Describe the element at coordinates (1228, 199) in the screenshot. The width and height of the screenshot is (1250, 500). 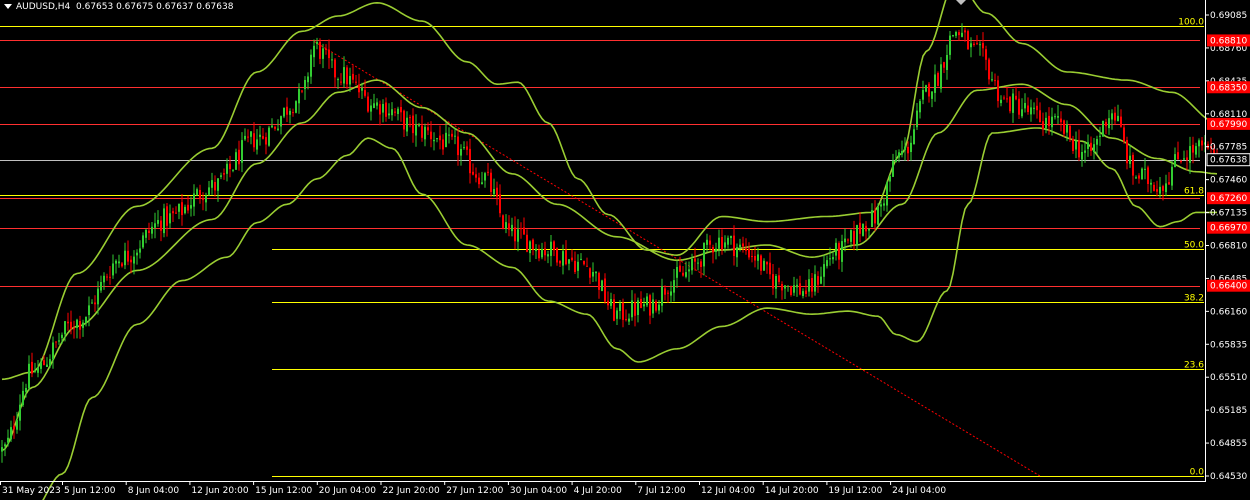
I see `level-price-label: 0.67260` at that location.